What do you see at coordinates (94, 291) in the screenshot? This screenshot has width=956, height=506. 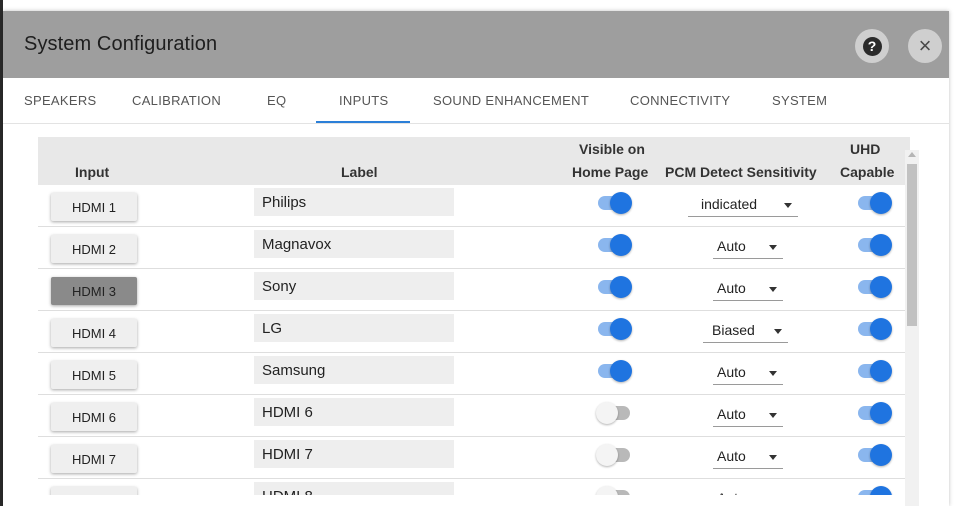 I see `input-select-button: HDMI 3` at bounding box center [94, 291].